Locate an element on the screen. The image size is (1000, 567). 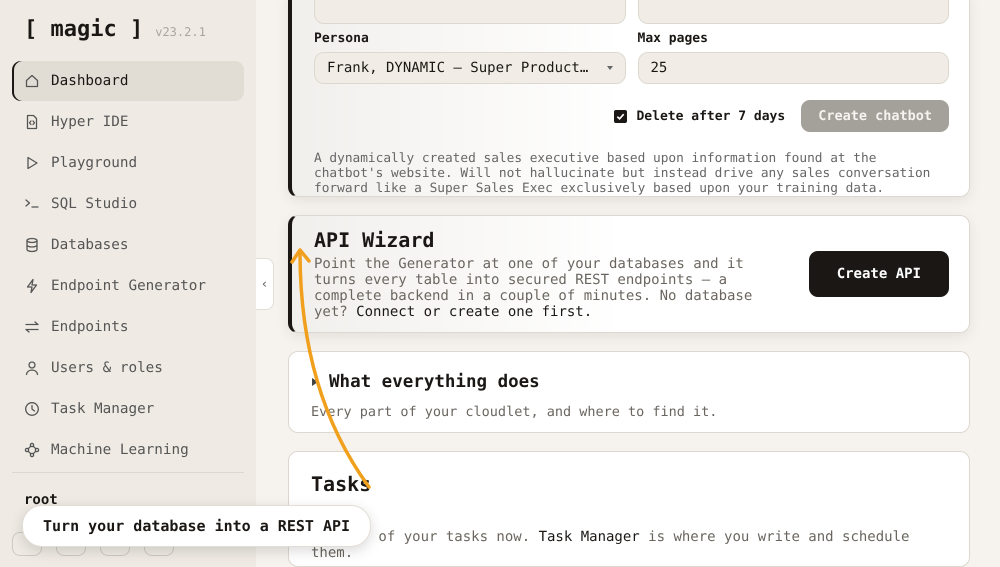
nav-label: Task Manager is located at coordinates (102, 409).